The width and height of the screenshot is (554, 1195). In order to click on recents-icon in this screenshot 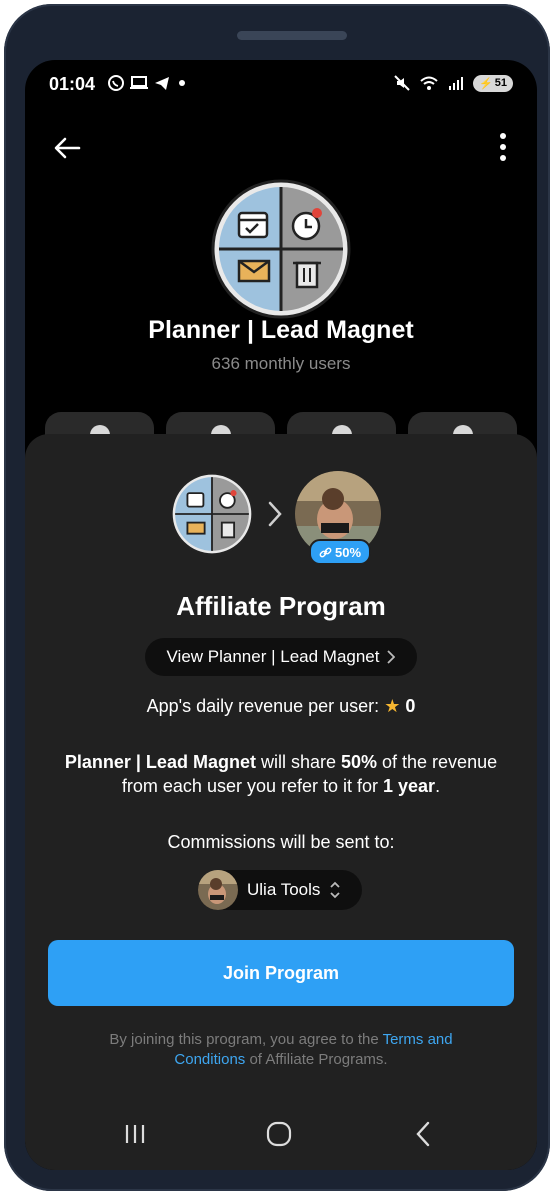, I will do `click(135, 1134)`.